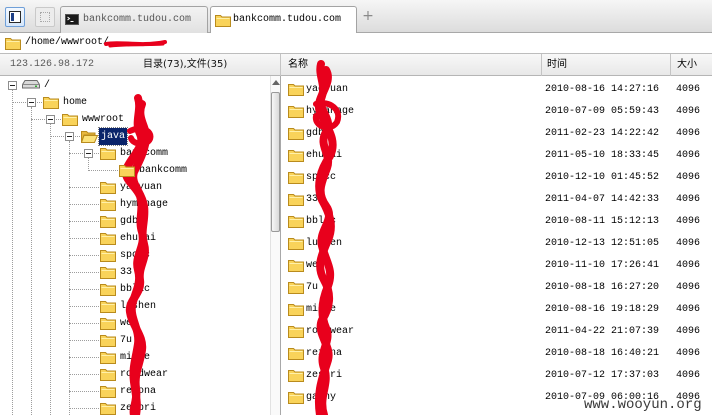 Image resolution: width=712 pixels, height=415 pixels. What do you see at coordinates (312, 199) in the screenshot?
I see `file-name: 33` at bounding box center [312, 199].